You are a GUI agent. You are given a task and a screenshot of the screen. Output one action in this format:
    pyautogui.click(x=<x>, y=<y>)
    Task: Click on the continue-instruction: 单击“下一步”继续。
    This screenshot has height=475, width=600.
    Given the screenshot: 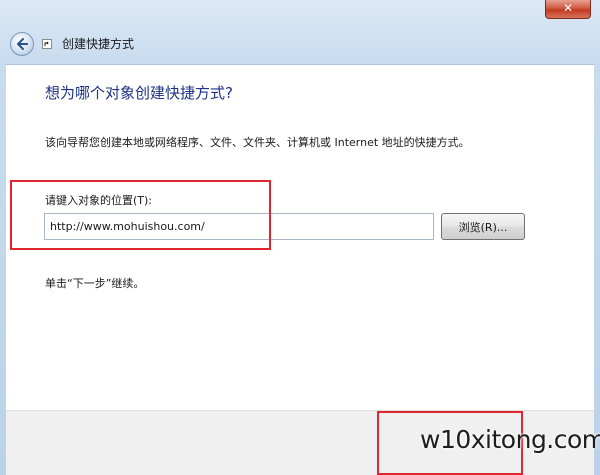 What is the action you would take?
    pyautogui.click(x=95, y=283)
    